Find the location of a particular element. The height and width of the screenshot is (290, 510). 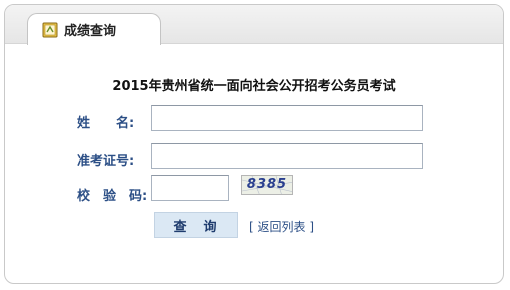

page-title: 2015年贵州省统一面向社会公开招考公务员考试 is located at coordinates (254, 86).